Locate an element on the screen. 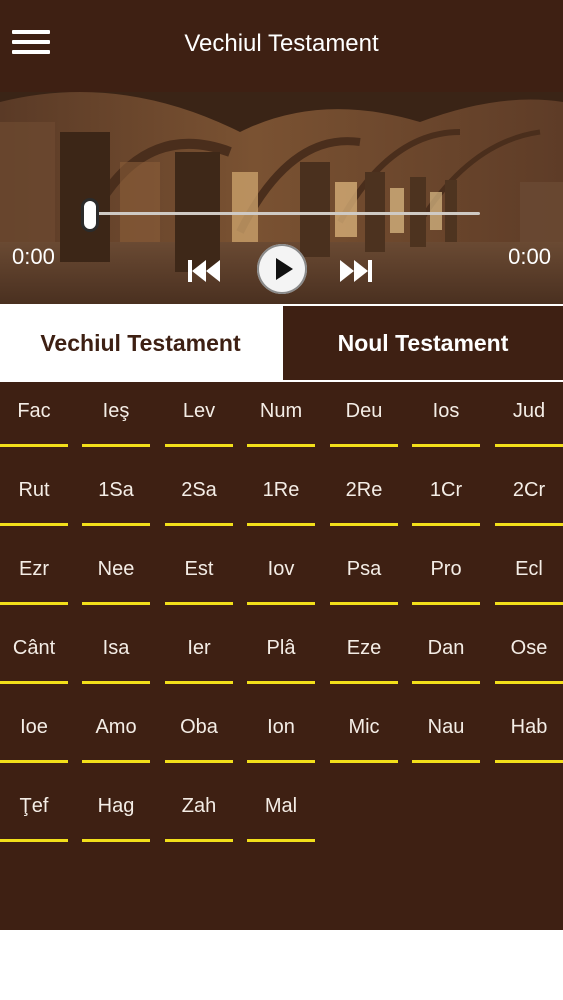 The height and width of the screenshot is (1000, 563). next-track-icon is located at coordinates (355, 271).